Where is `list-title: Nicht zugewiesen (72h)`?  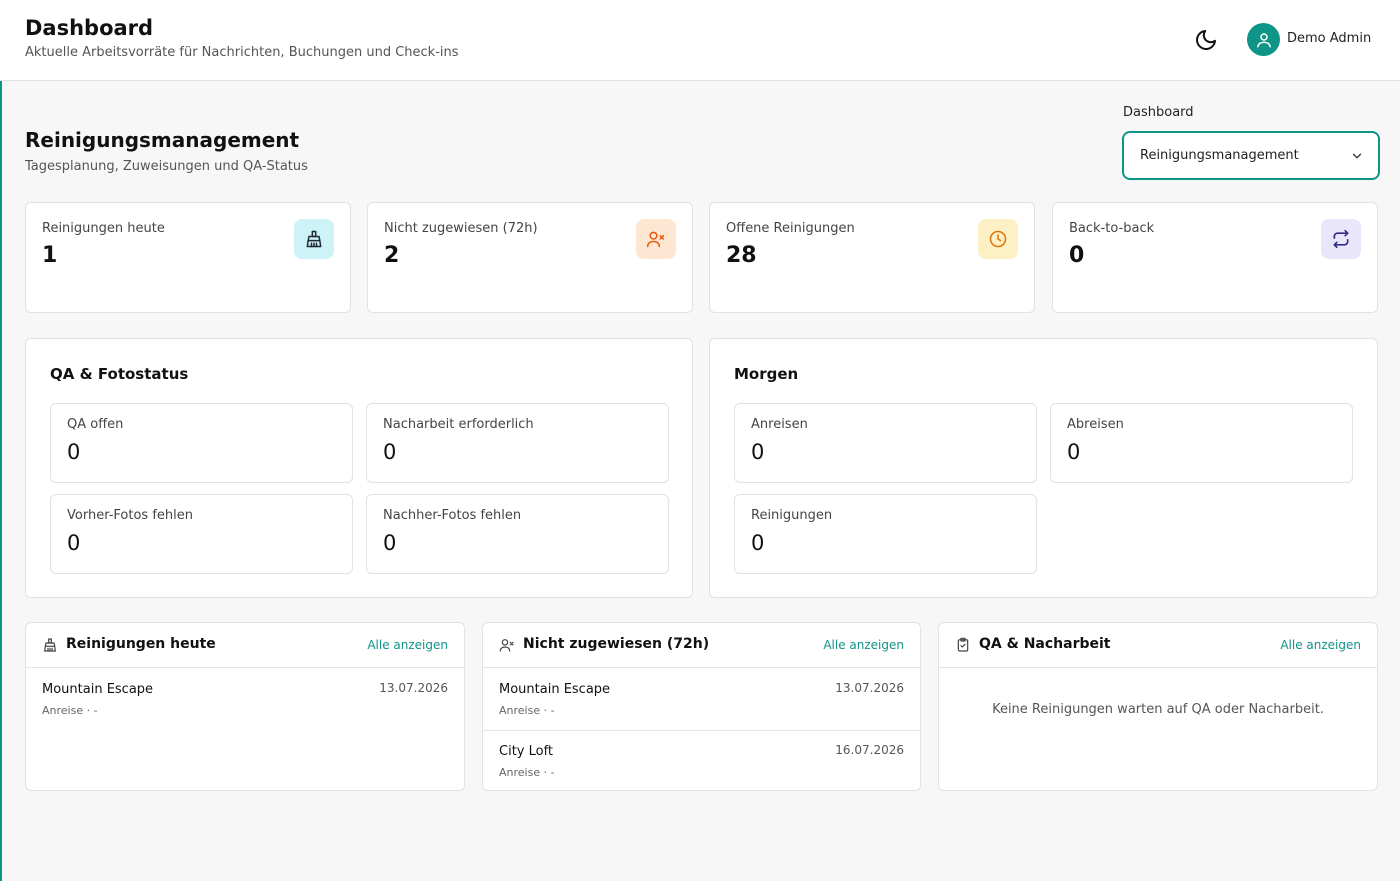 list-title: Nicht zugewiesen (72h) is located at coordinates (616, 644).